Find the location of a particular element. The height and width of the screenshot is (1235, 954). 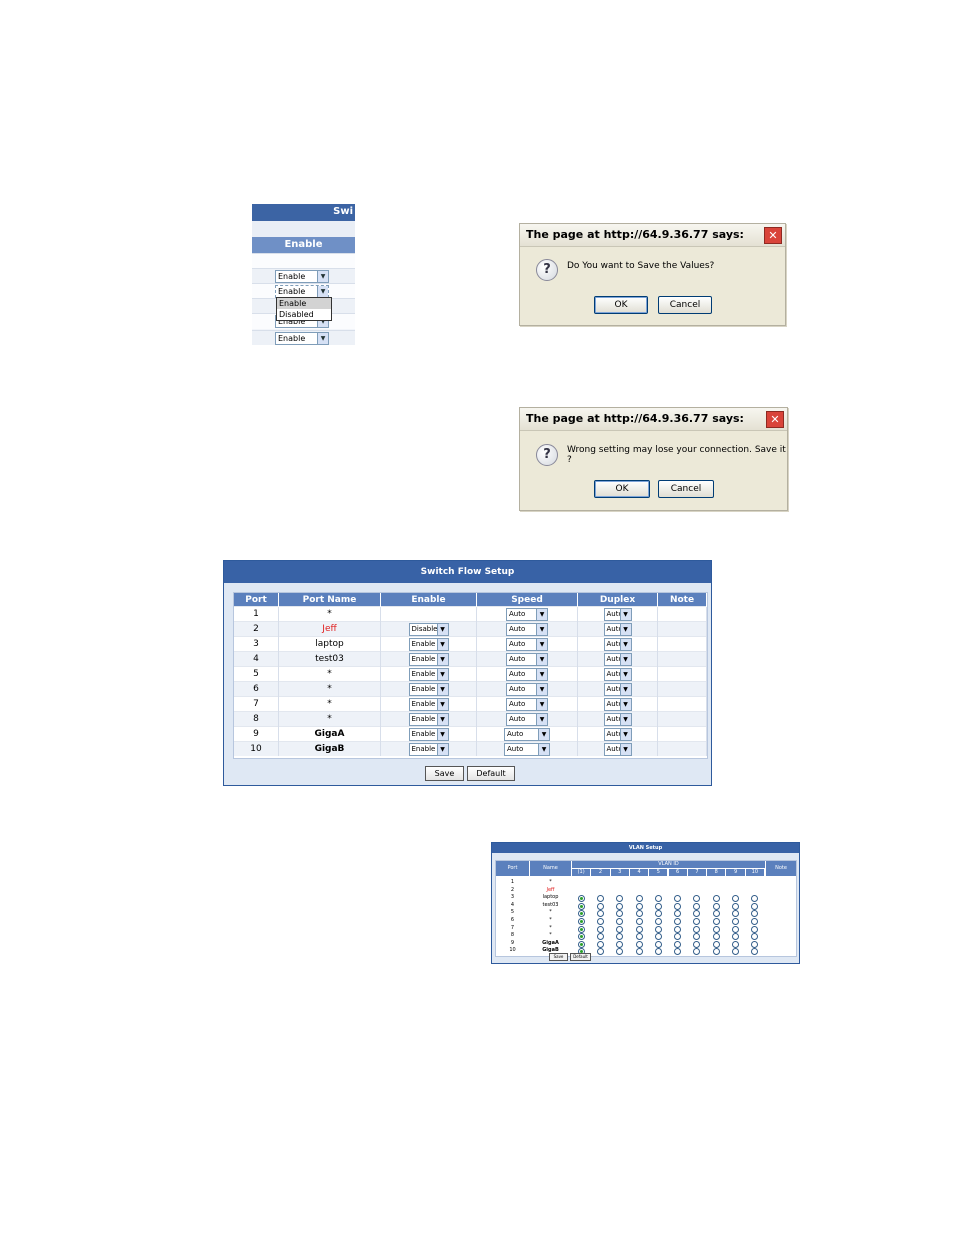

vlan-default-button: Default is located at coordinates (580, 957).